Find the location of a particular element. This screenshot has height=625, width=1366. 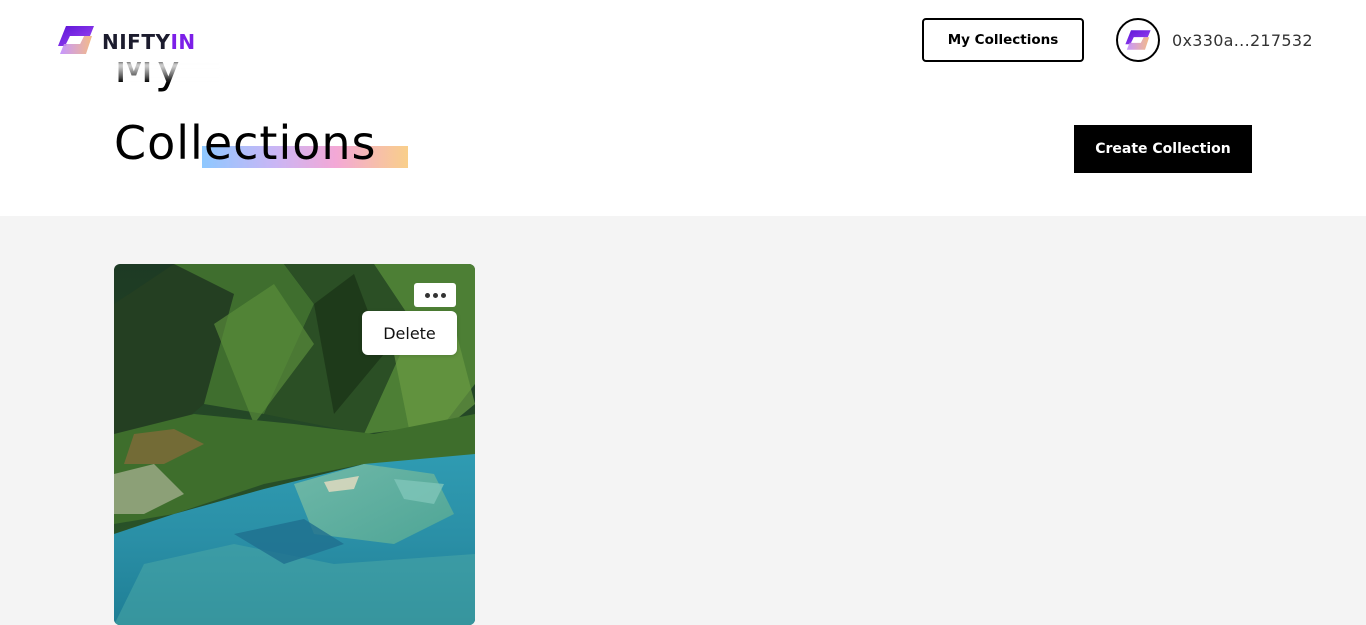

logo: NIFTYIN is located at coordinates (126, 40).